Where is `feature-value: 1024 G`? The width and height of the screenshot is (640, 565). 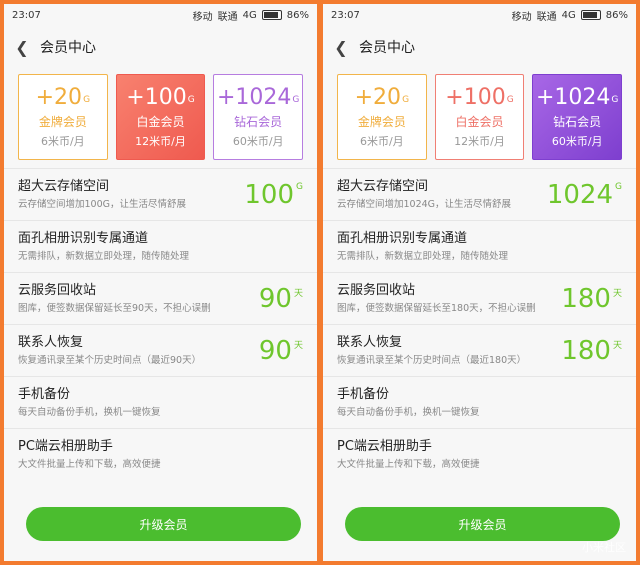
feature-value: 1024 G is located at coordinates (584, 194).